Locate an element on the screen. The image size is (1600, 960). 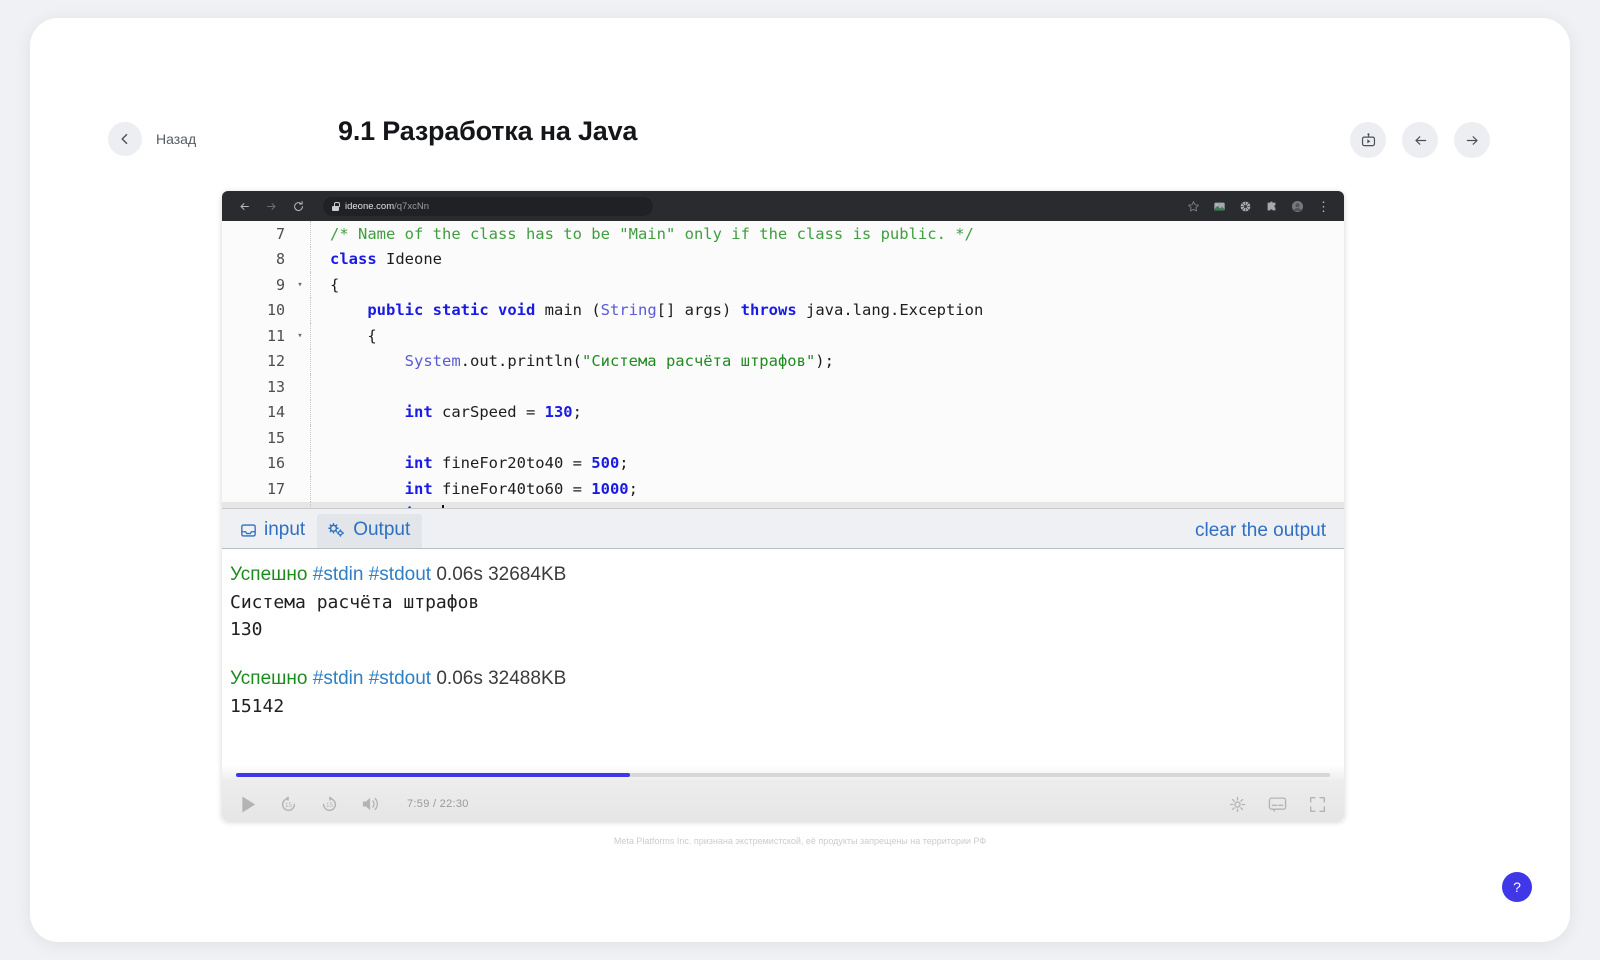
kebab-menu-icon: ⋮ is located at coordinates (1323, 206).